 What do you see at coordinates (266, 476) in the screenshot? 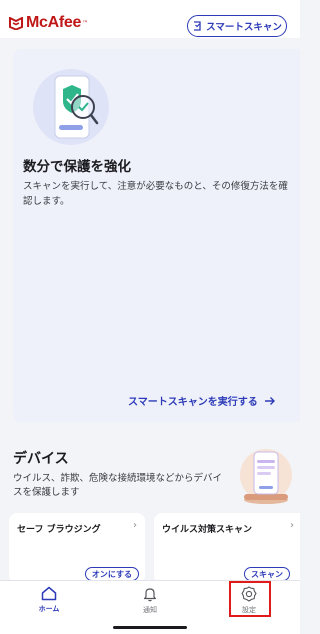
I see `device-illustration` at bounding box center [266, 476].